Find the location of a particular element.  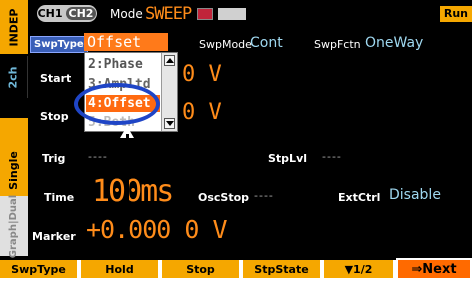

run-status: Run is located at coordinates (455, 14).